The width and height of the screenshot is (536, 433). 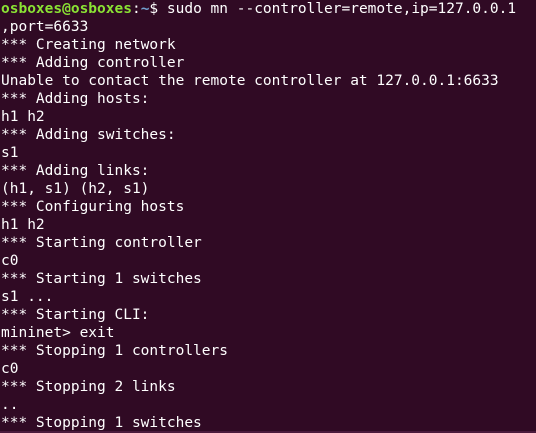 What do you see at coordinates (114, 351) in the screenshot?
I see `output-line: *** Stopping 1 controllers` at bounding box center [114, 351].